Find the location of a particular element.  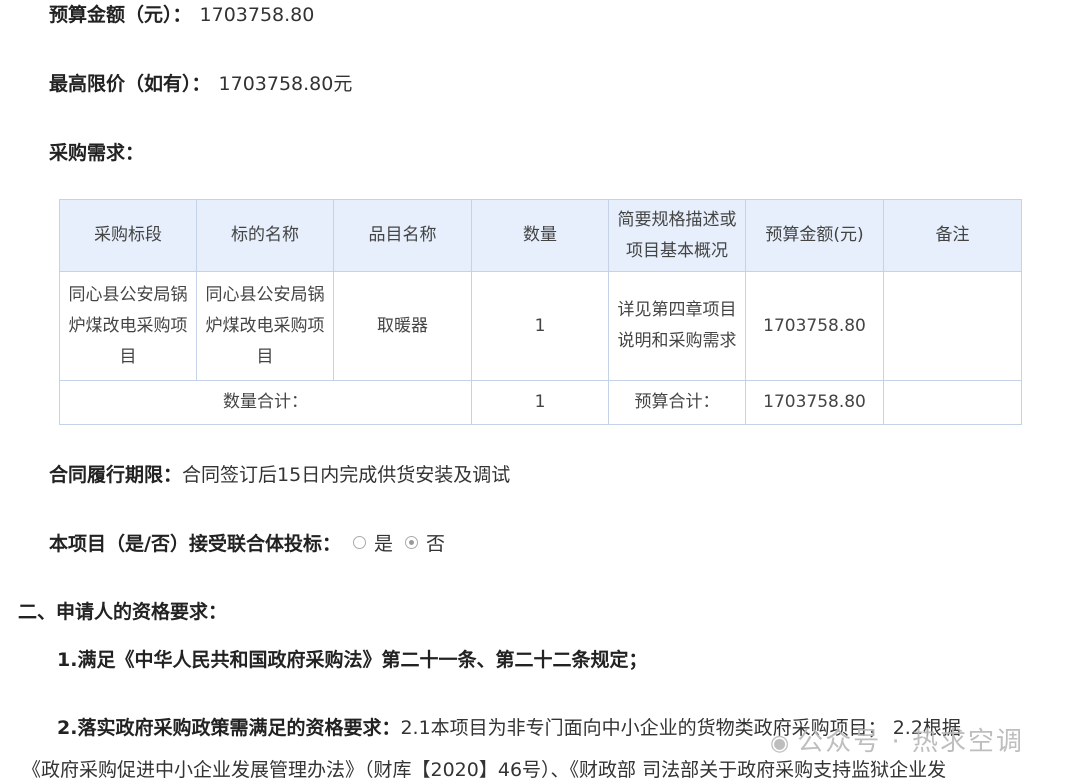

header-quantity: 数量 is located at coordinates (540, 235).